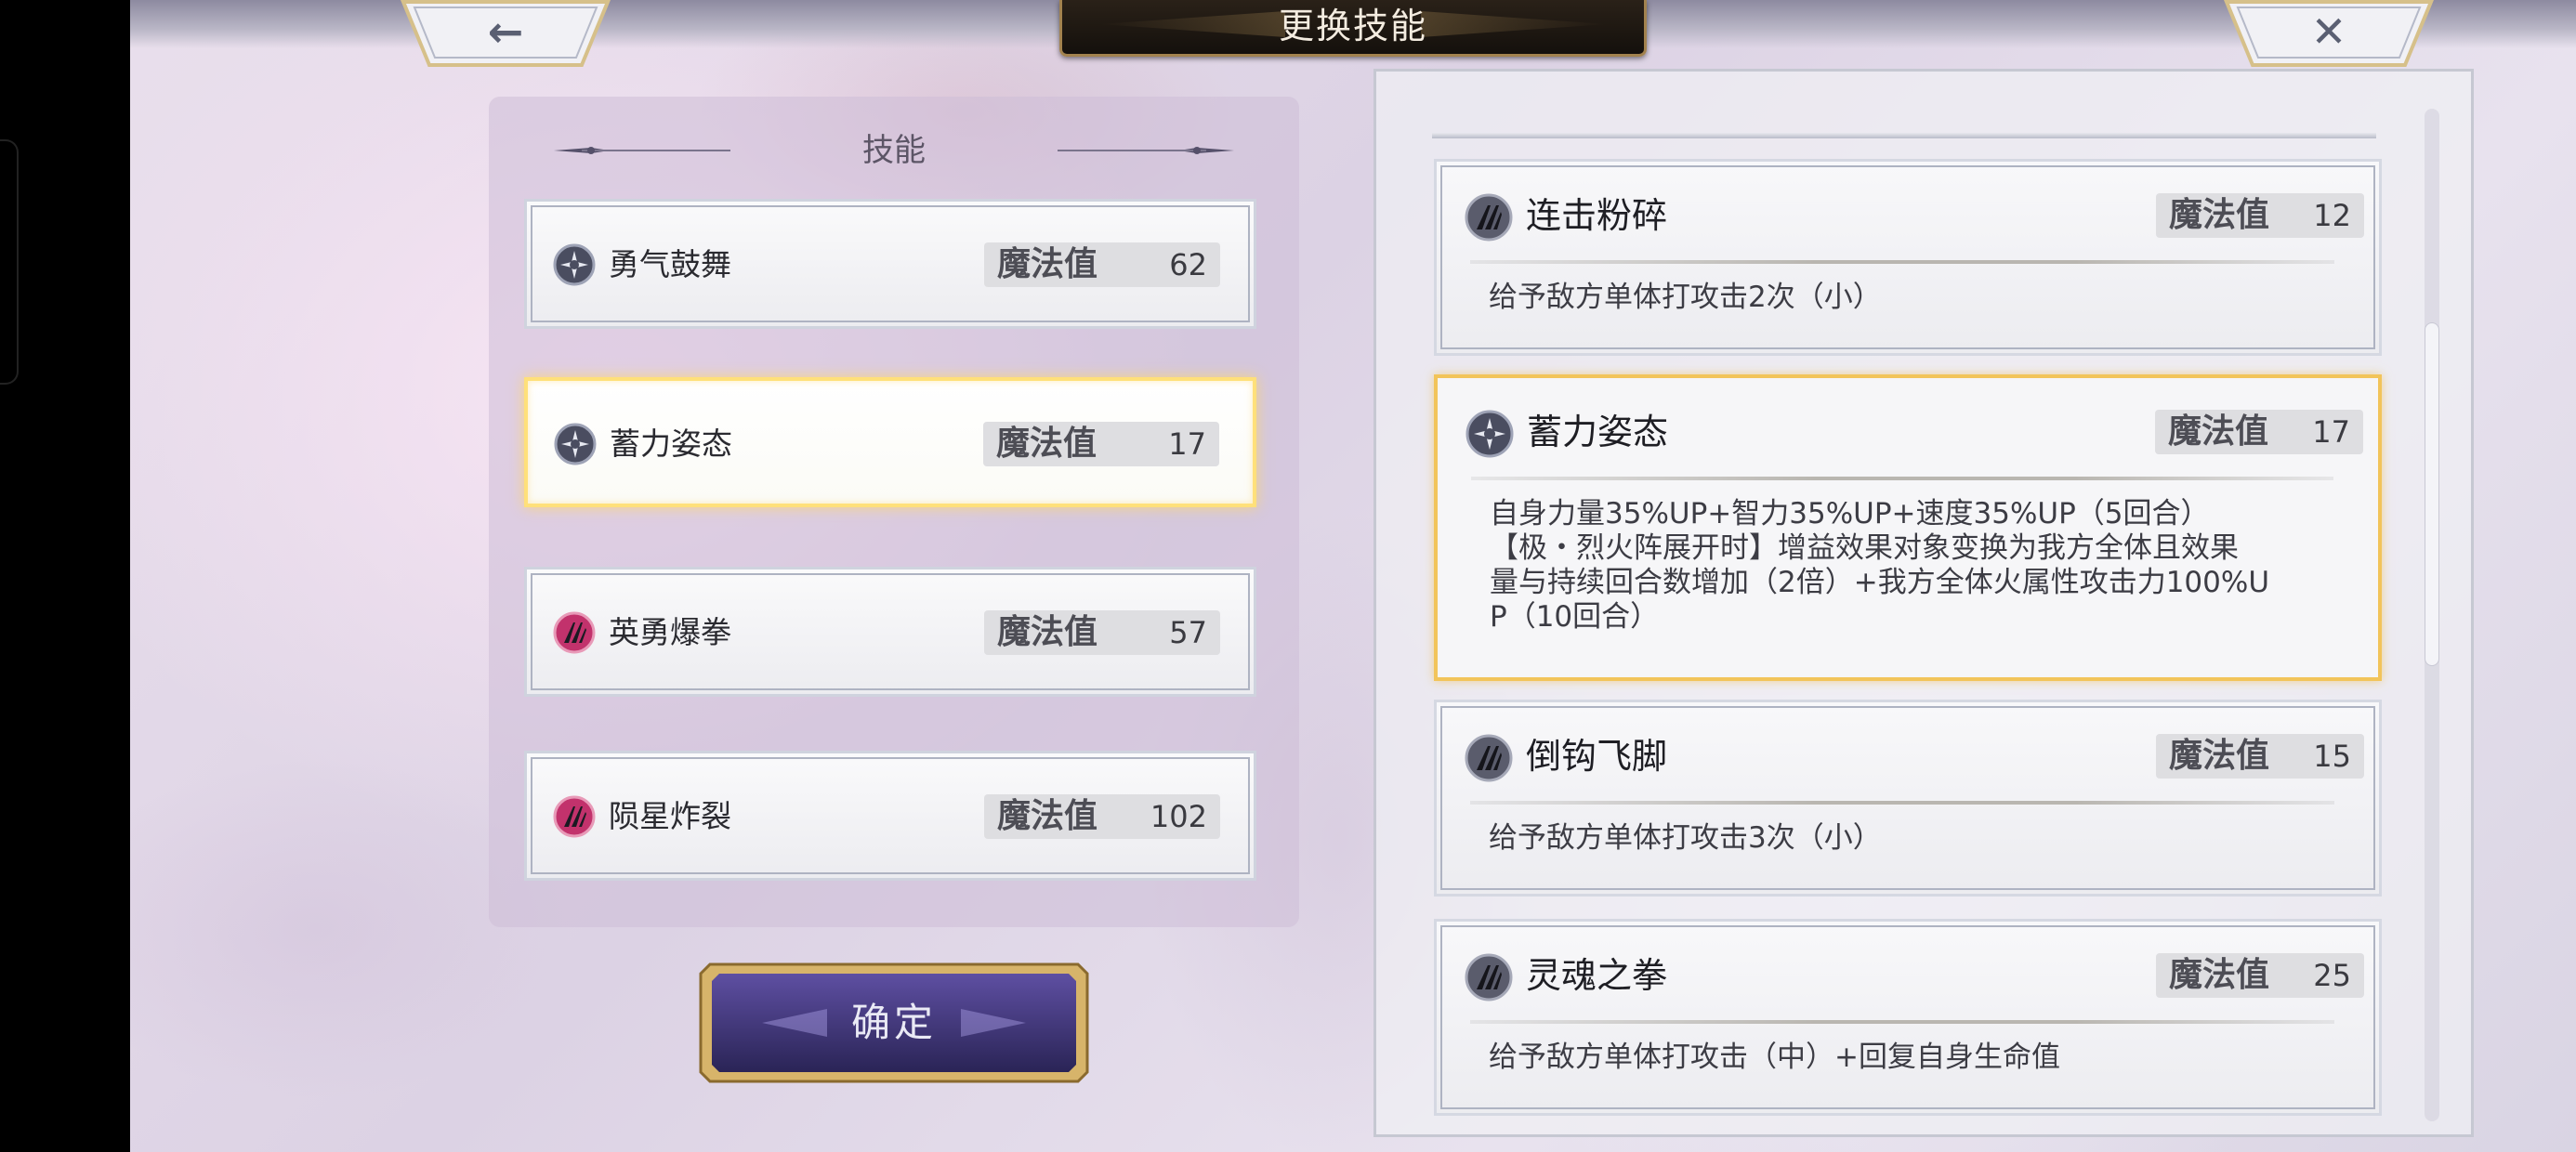 The width and height of the screenshot is (2576, 1152). I want to click on divider-ornament, so click(1146, 150).